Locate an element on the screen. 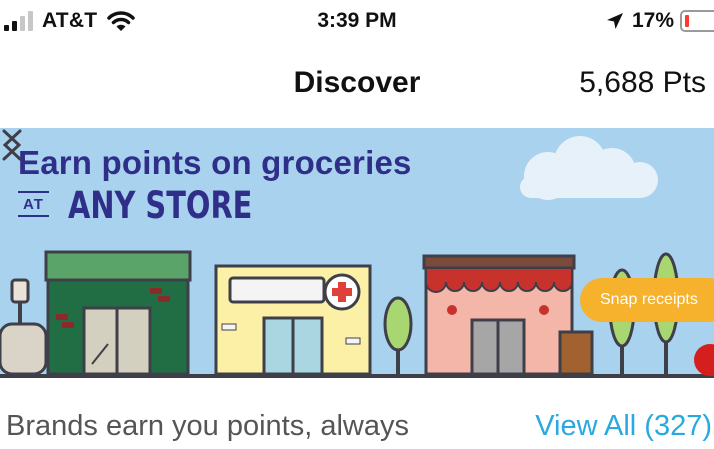 Image resolution: width=714 pixels, height=449 pixels. banner-headline: Earn points on groceries is located at coordinates (215, 162).